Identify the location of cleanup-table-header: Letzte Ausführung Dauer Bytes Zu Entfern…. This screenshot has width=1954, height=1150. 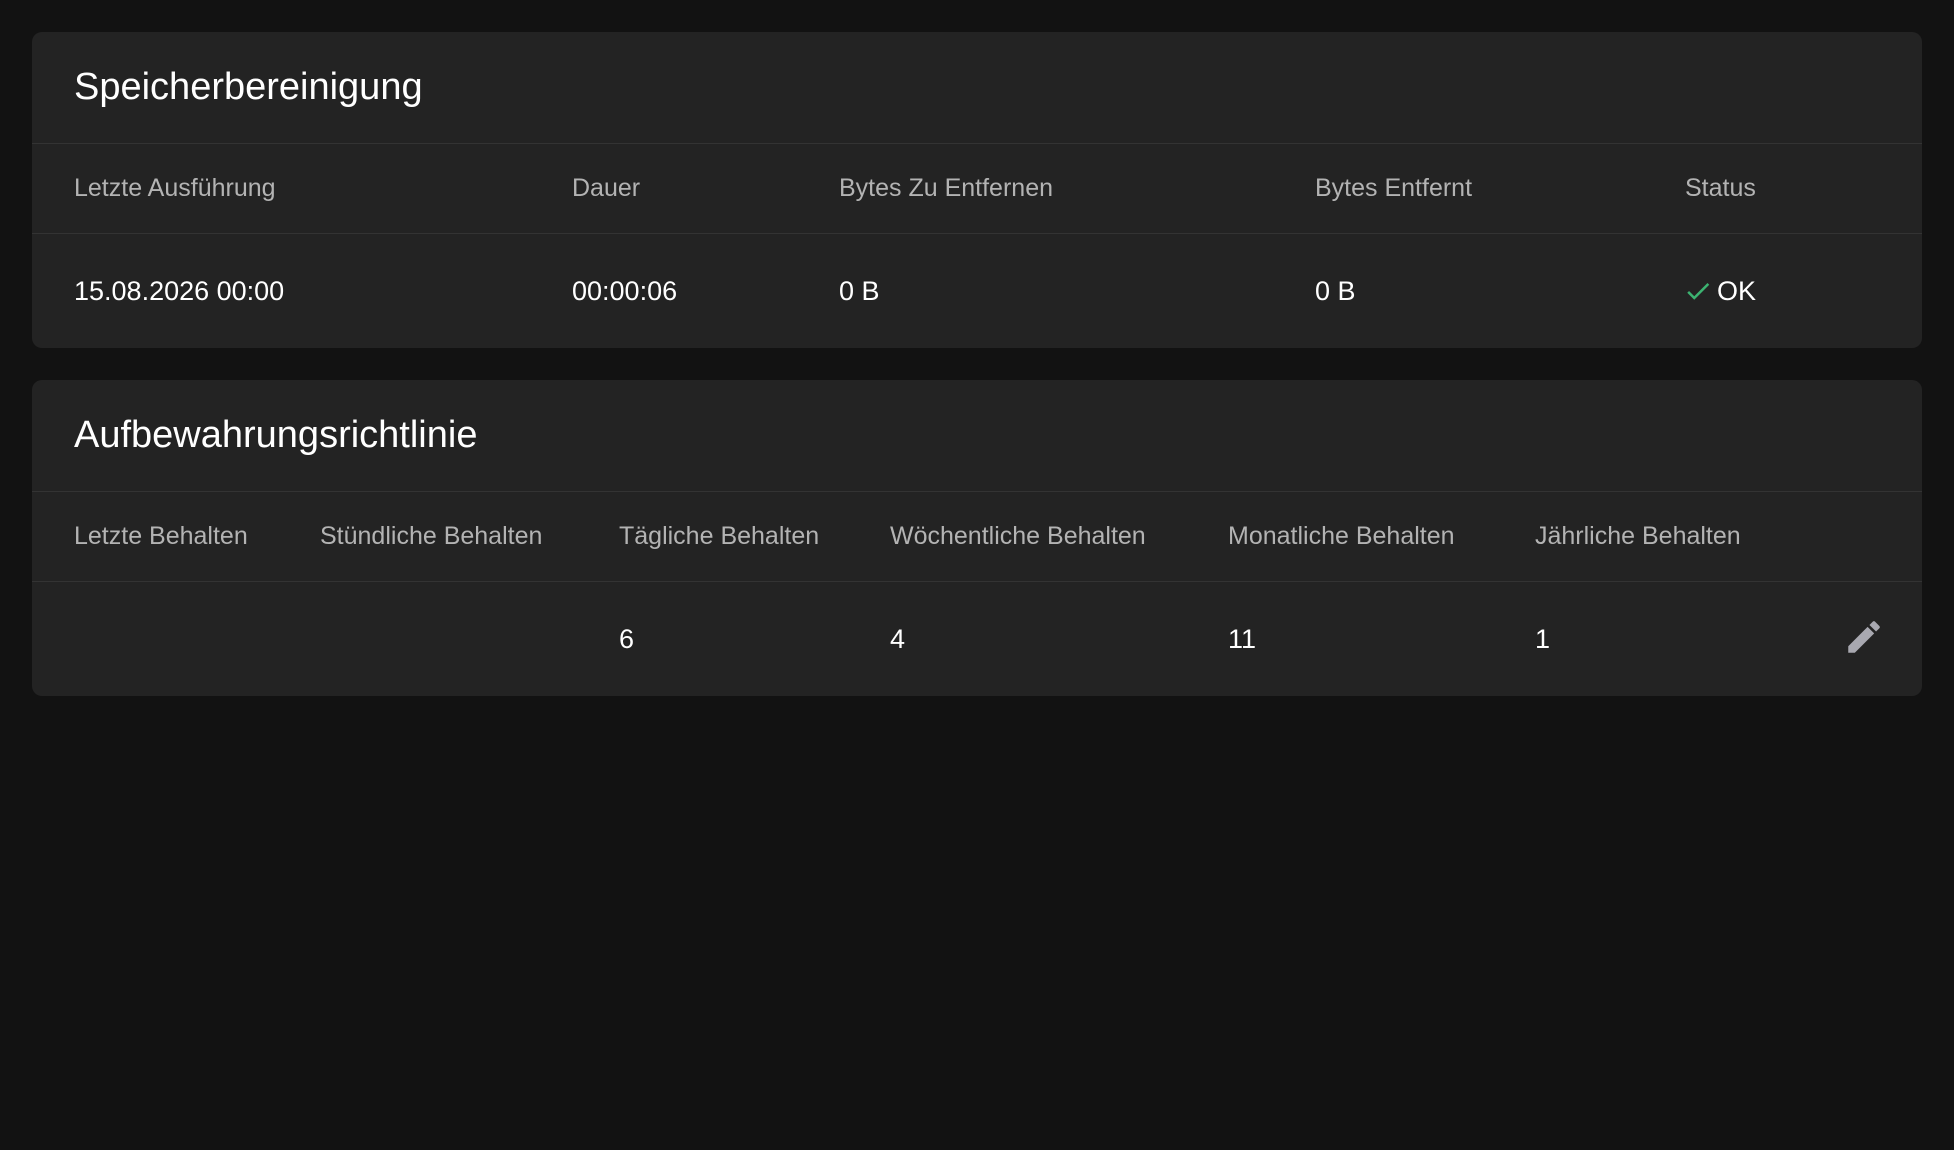
(977, 189).